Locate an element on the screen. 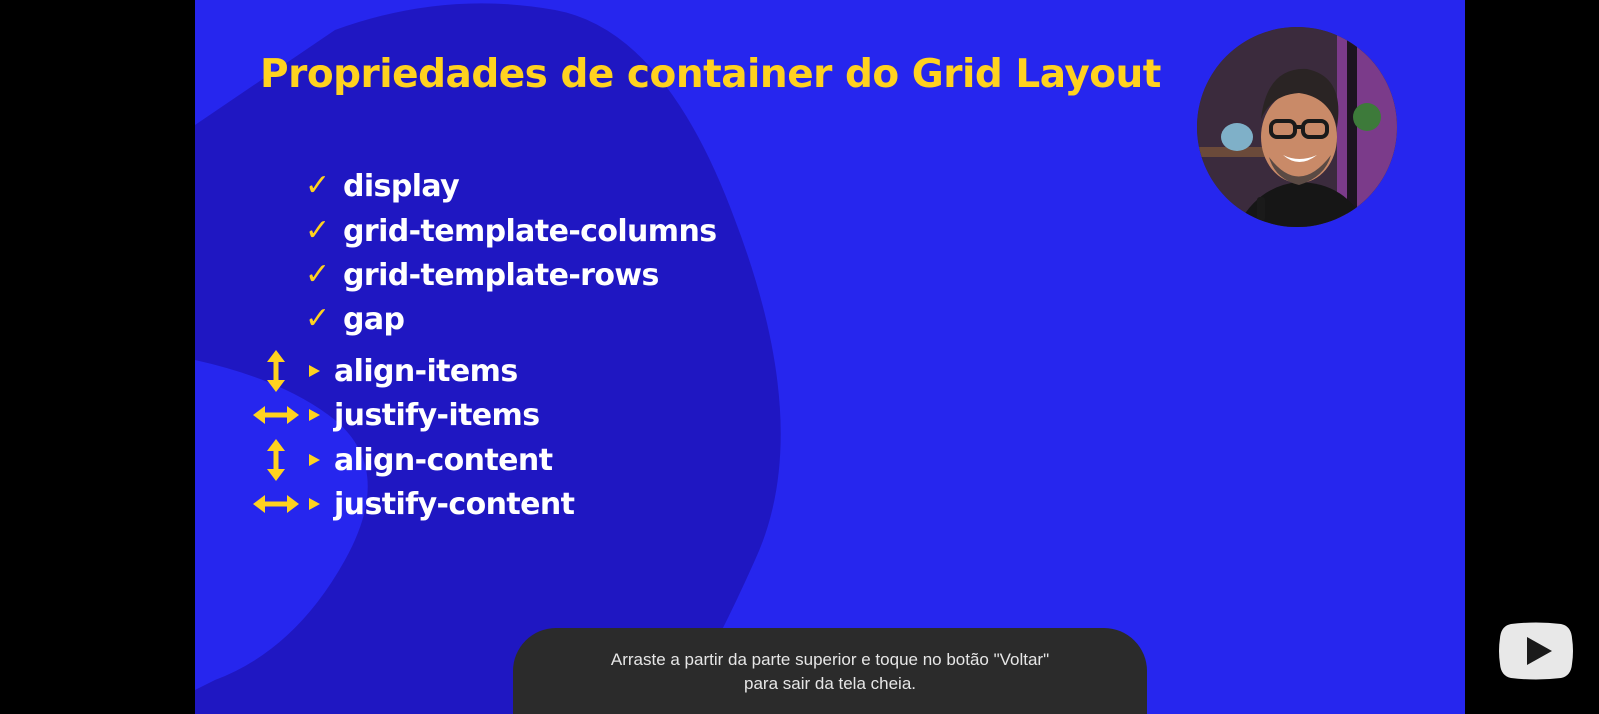  list-item-justify-items: justify-items is located at coordinates (395, 415).